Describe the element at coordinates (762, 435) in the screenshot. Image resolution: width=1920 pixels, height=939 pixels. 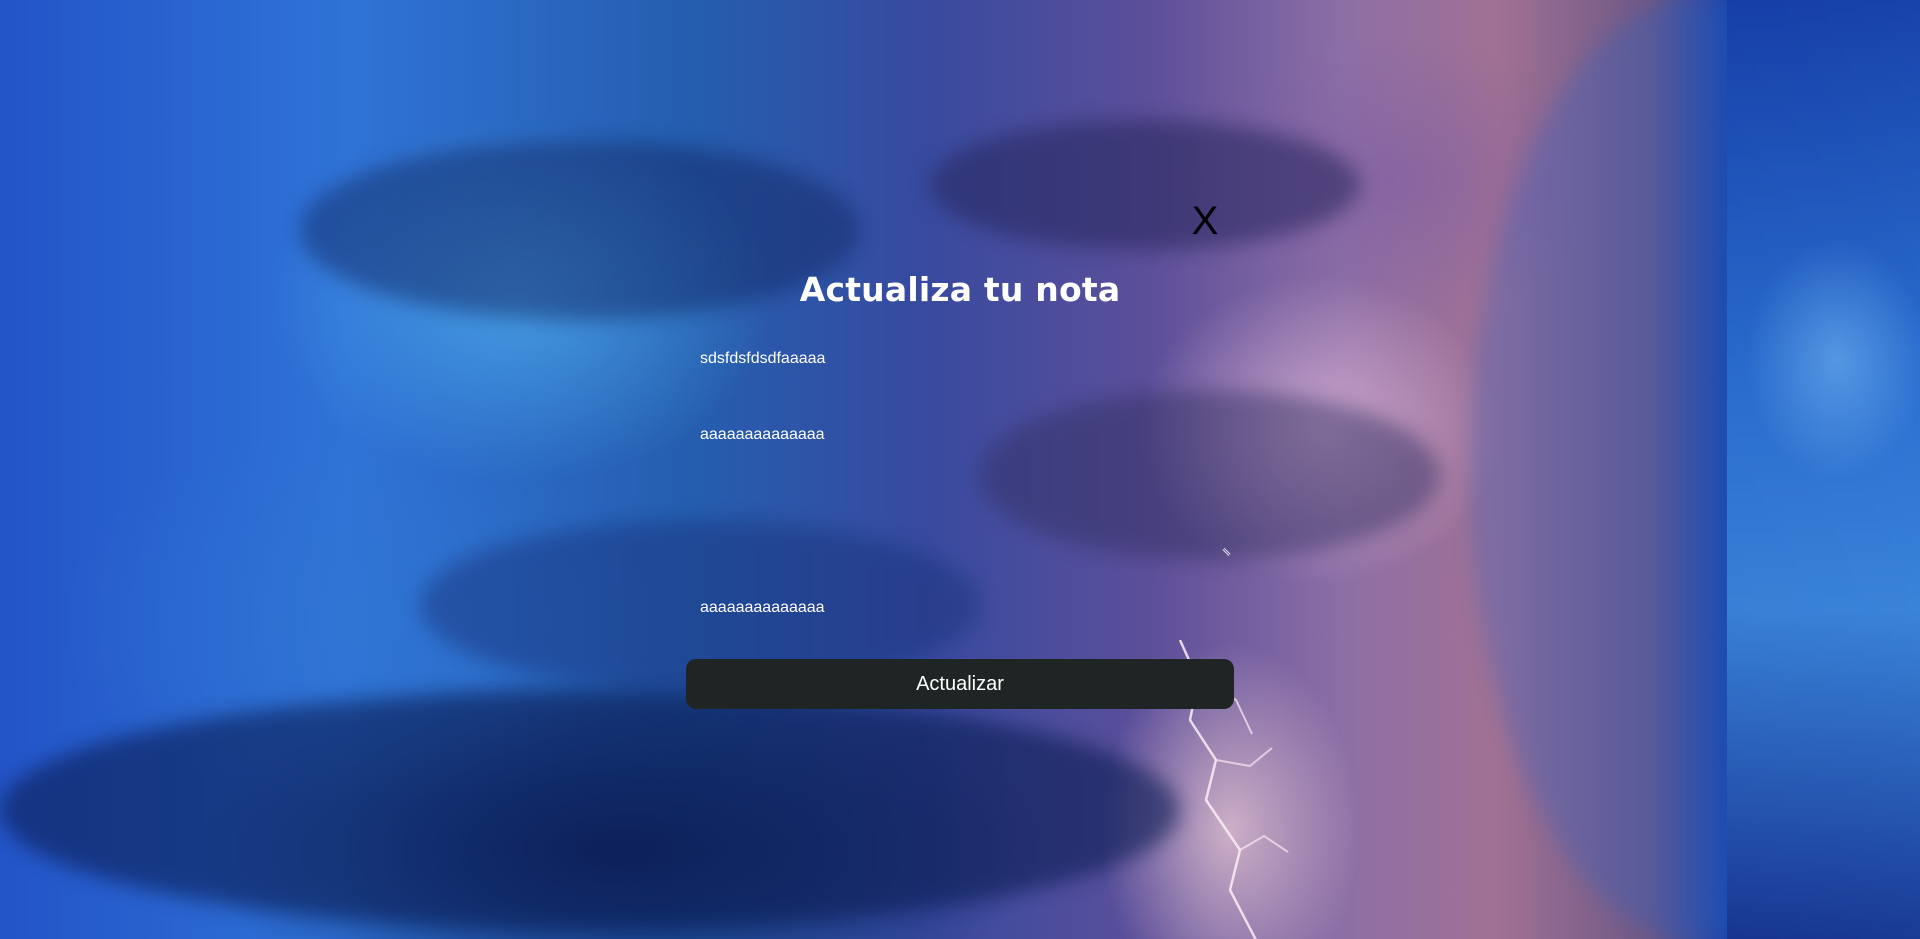
I see `note-description-field: aaaaaaaaaaaaaa` at that location.